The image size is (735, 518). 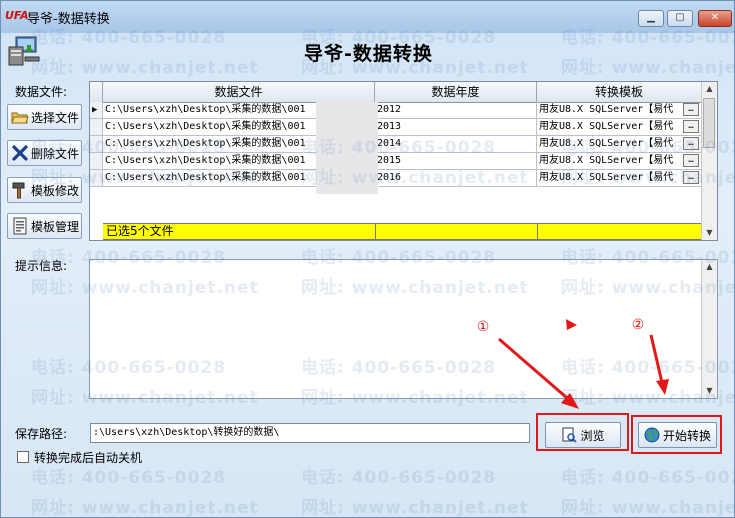 I want to click on cell-year: 2014, so click(x=456, y=144).